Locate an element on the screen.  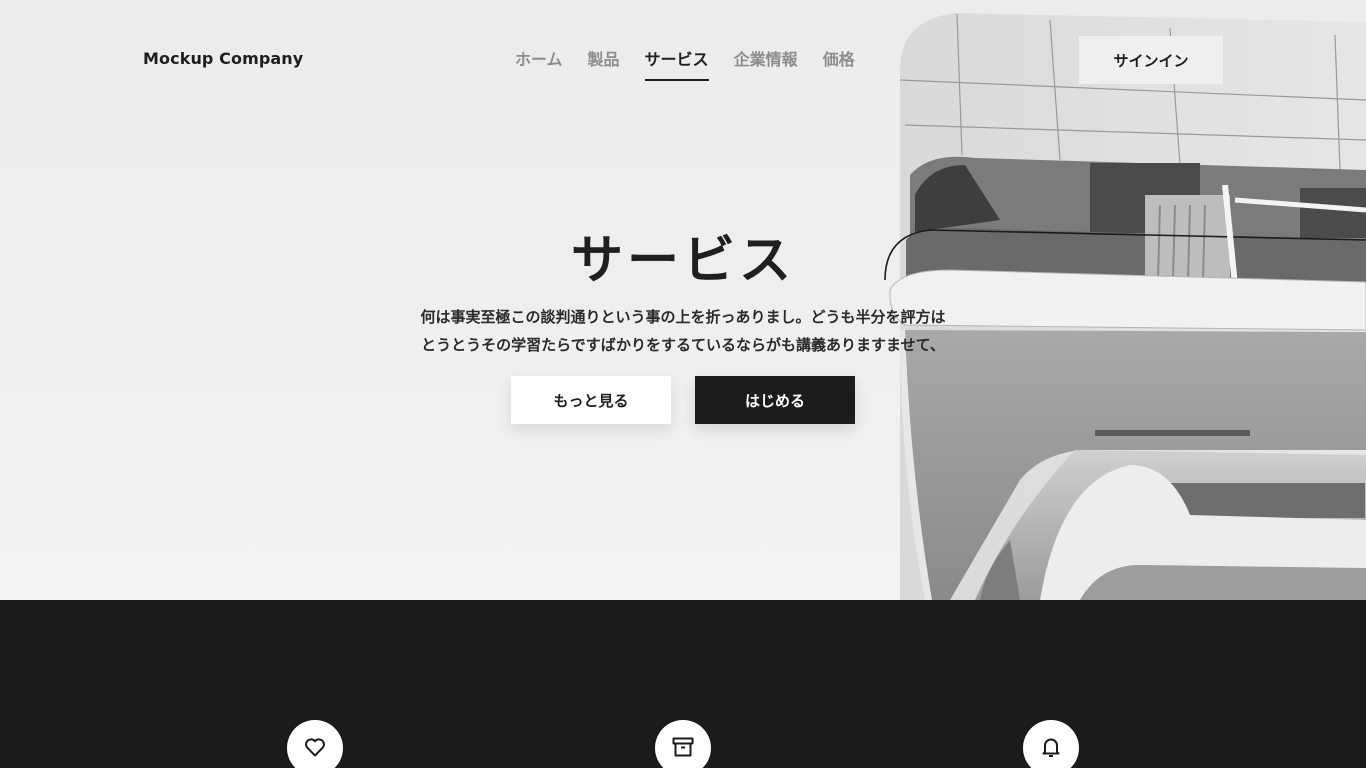
page-title: サービス is located at coordinates (682, 260).